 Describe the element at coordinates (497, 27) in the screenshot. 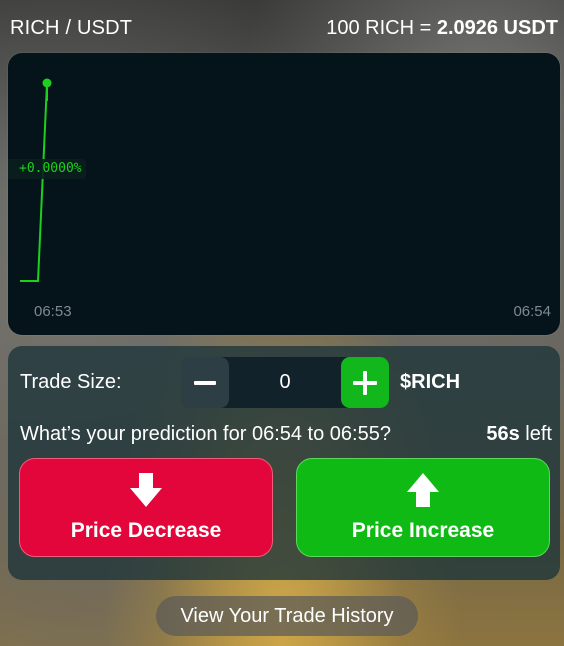

I see `rate-value: 2.0926 USDT` at that location.